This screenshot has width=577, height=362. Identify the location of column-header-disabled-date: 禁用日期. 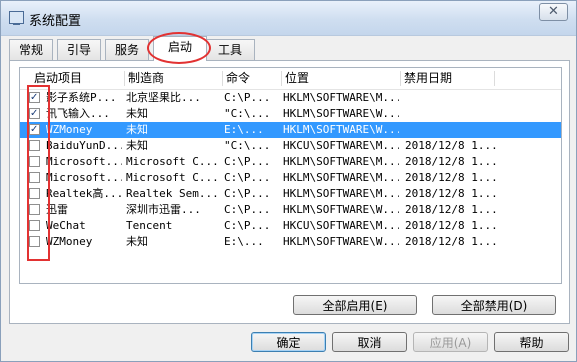
(460, 78).